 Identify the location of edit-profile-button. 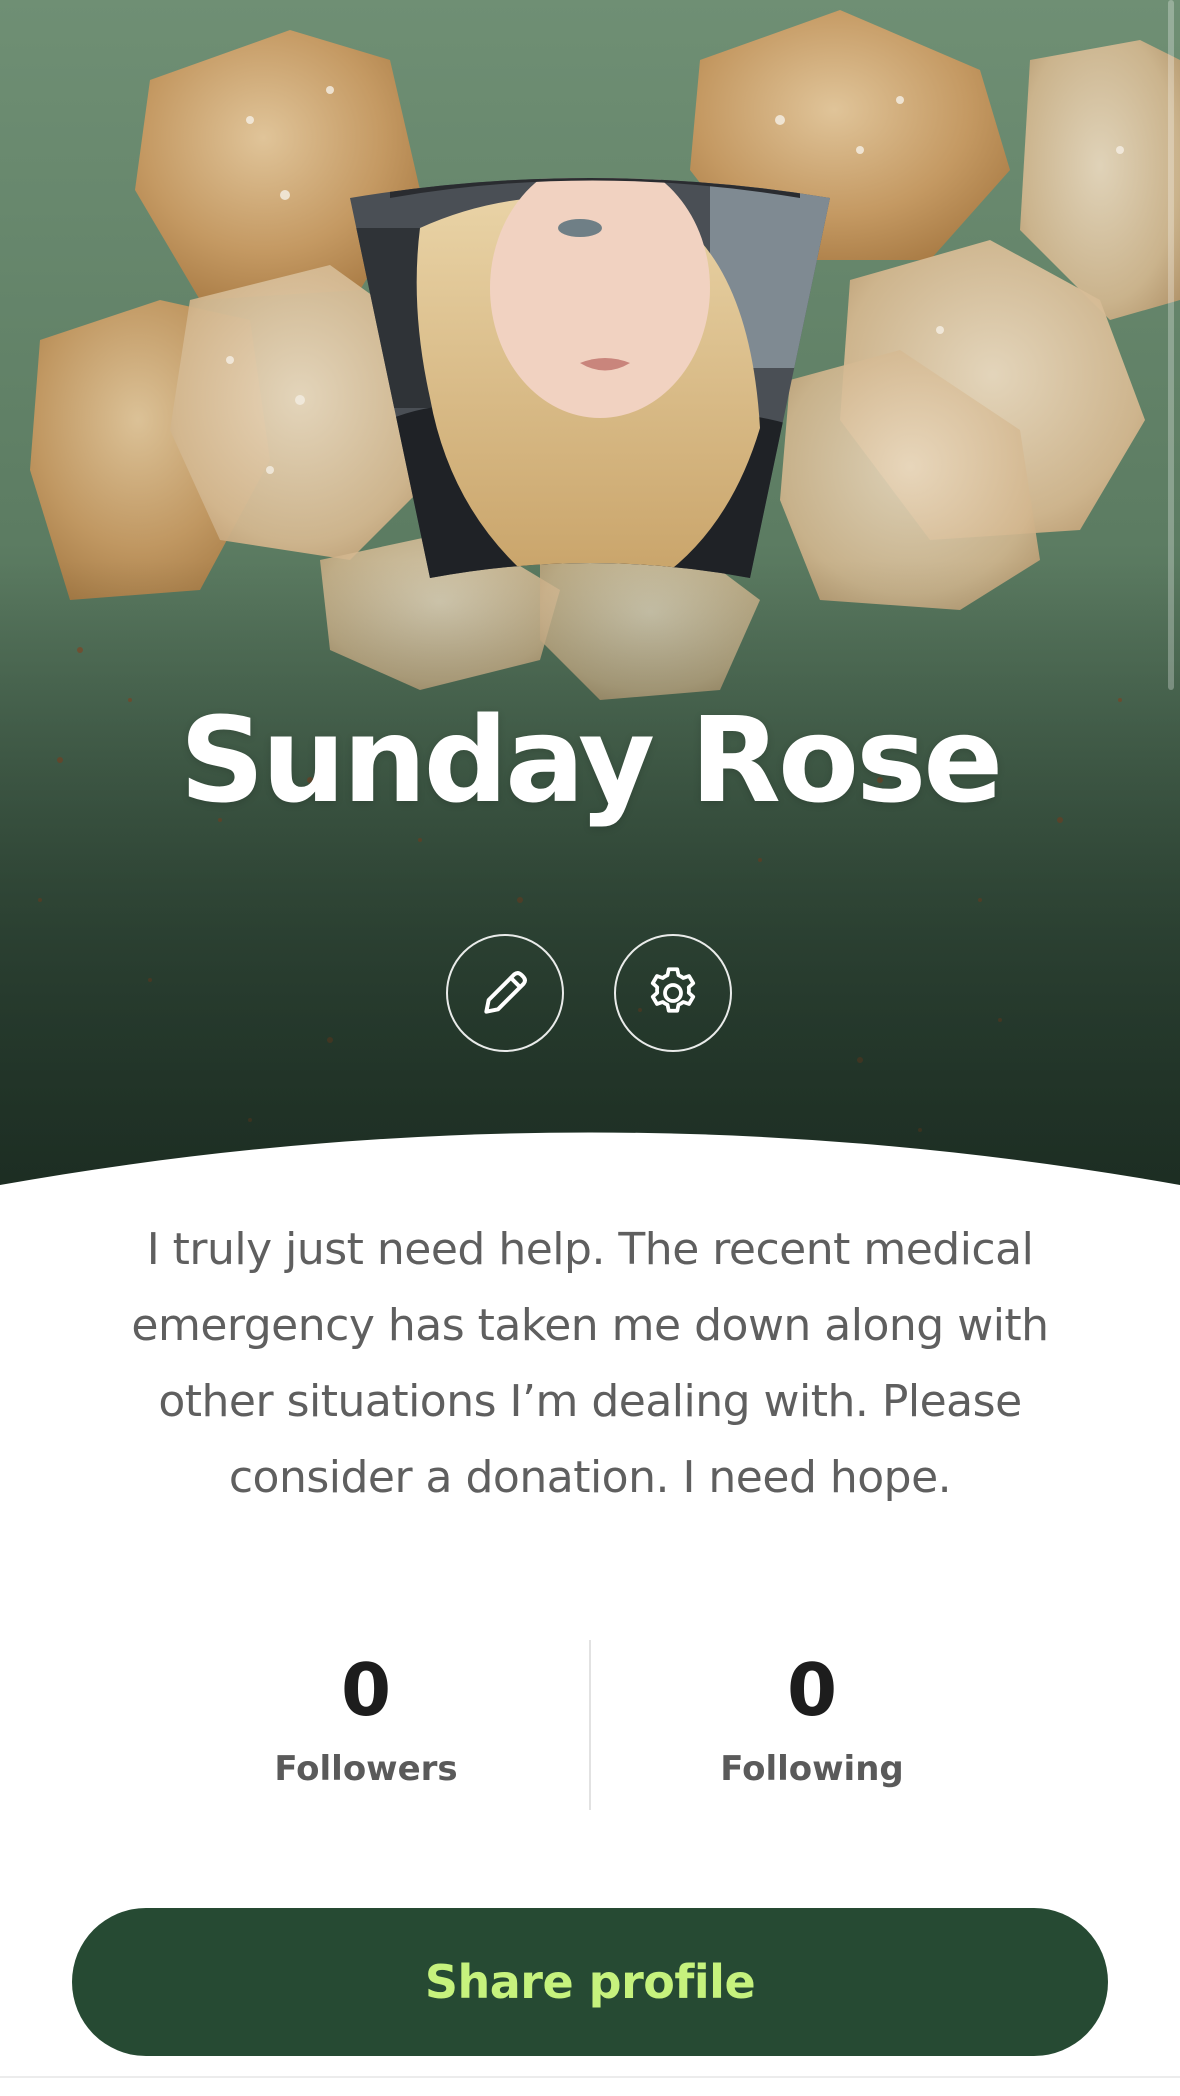
(505, 993).